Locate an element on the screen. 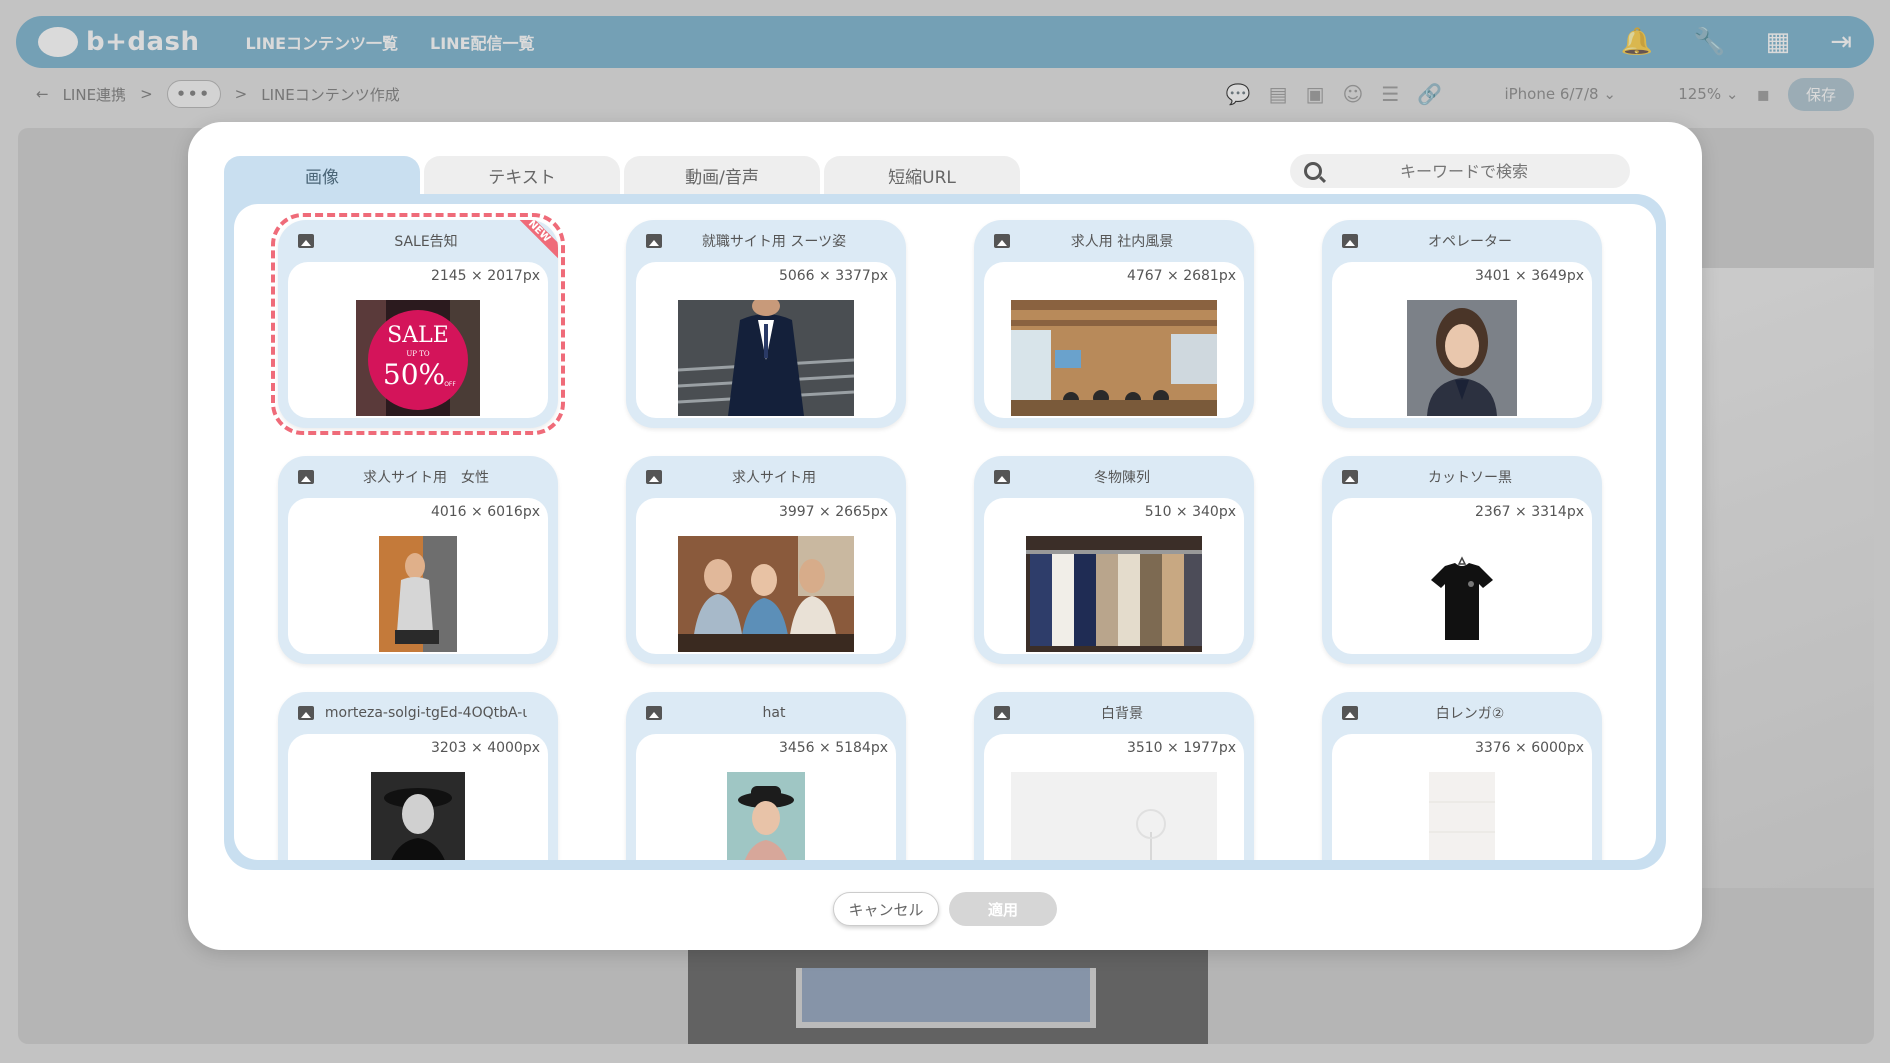 The height and width of the screenshot is (1063, 1890). image-card: 冬物陳列 510 × 340px is located at coordinates (1114, 560).